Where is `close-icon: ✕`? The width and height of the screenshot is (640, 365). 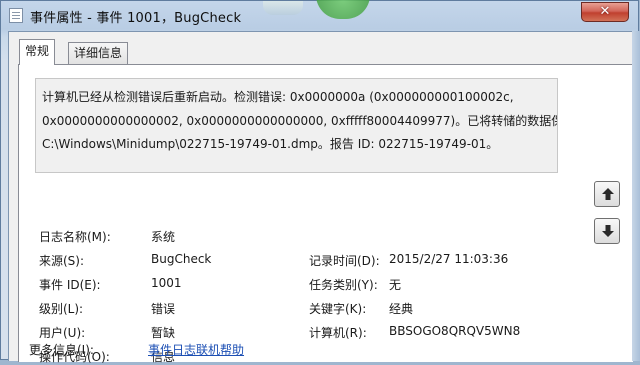 close-icon: ✕ is located at coordinates (605, 11).